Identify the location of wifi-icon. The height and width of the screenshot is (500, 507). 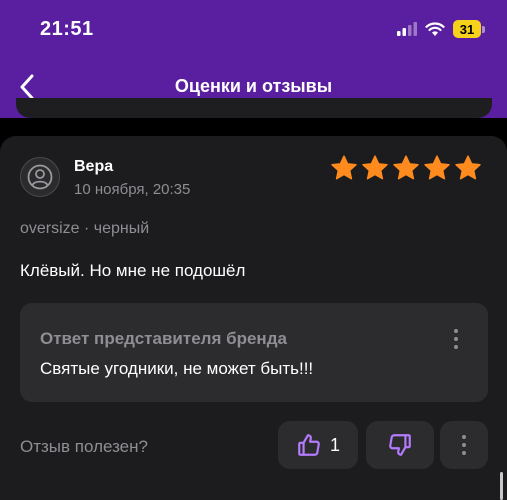
(435, 28).